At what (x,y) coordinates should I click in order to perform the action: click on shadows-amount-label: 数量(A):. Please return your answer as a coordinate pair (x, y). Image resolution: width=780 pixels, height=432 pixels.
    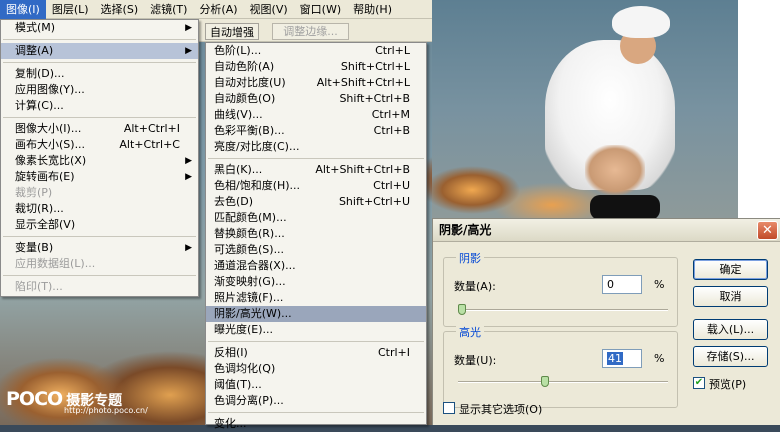
    Looking at the image, I should click on (475, 286).